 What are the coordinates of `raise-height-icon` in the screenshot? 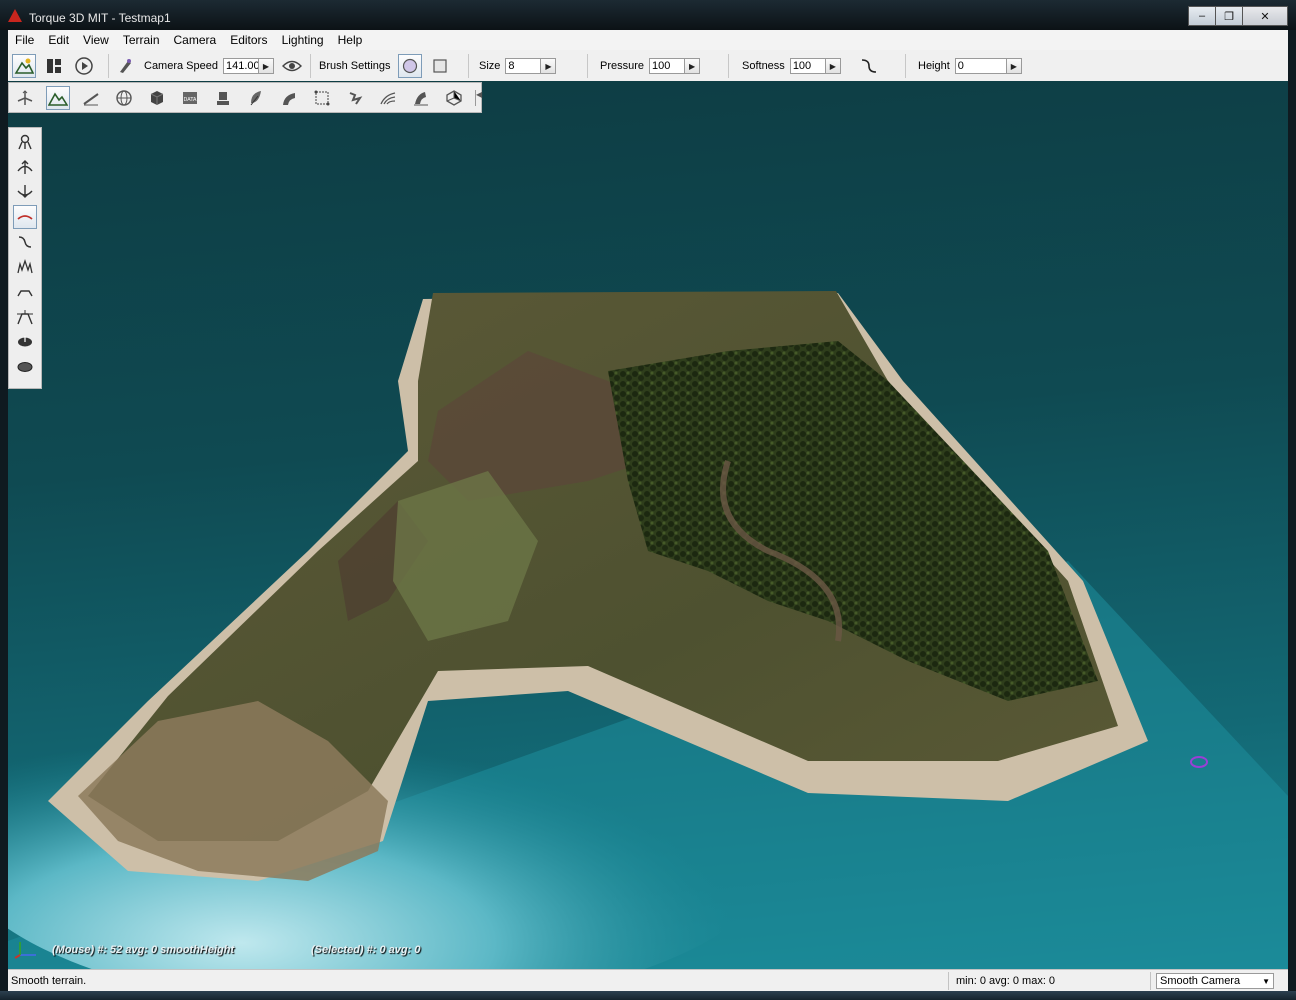 It's located at (25, 167).